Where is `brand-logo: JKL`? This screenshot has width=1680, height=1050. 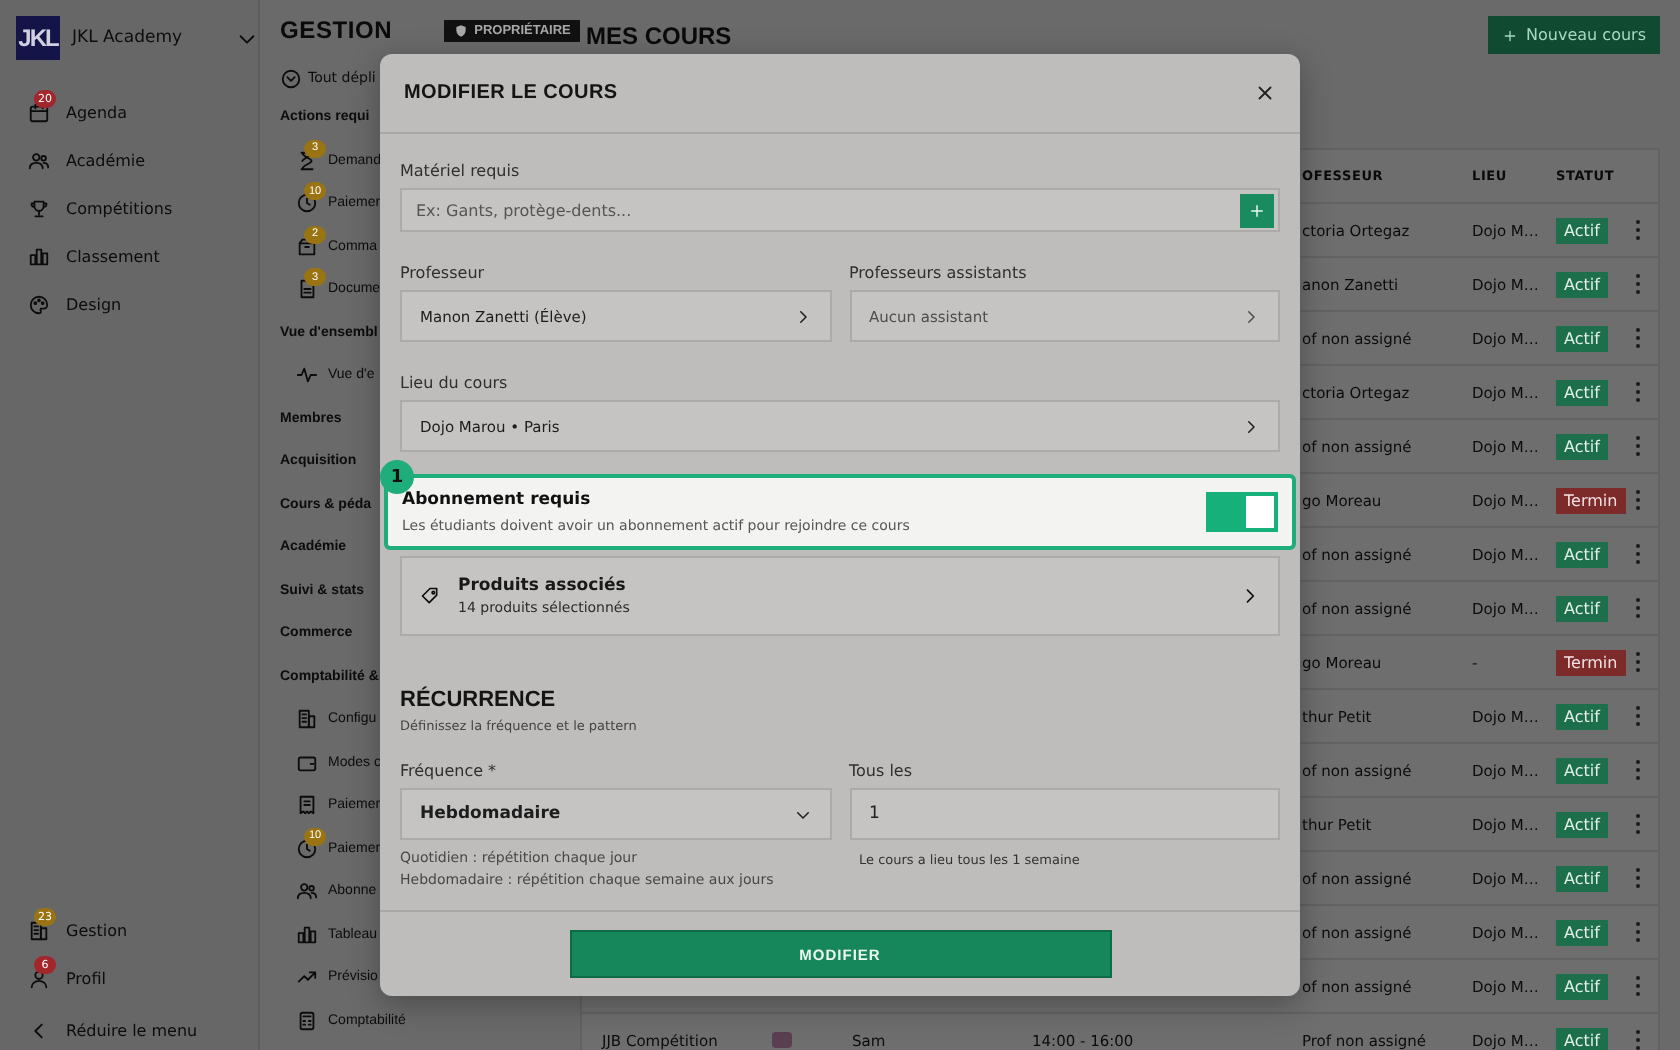
brand-logo: JKL is located at coordinates (38, 38).